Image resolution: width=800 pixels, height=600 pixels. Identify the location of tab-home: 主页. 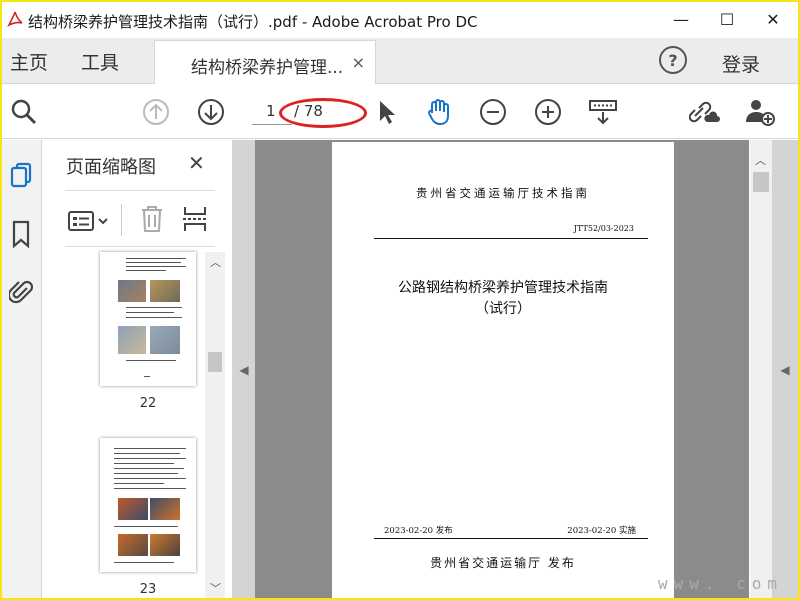
(29, 61).